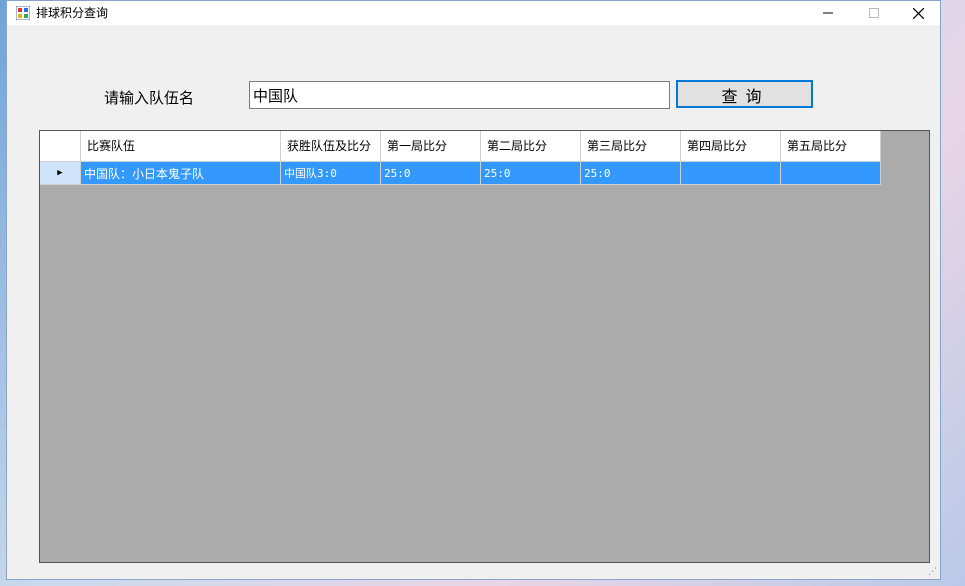  I want to click on window-title: 排球积分查询, so click(72, 13).